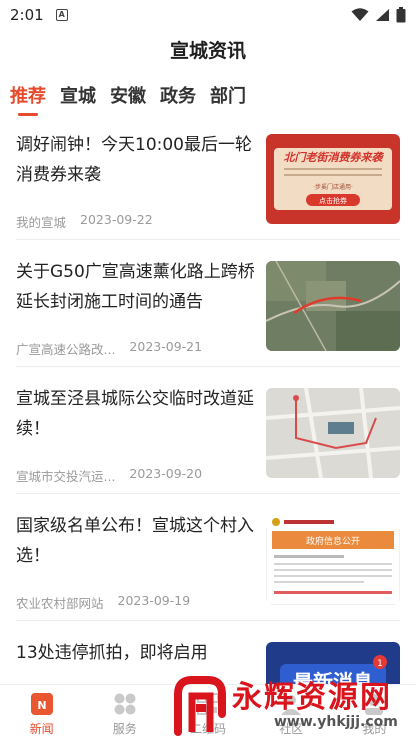 The image size is (416, 739). What do you see at coordinates (228, 99) in the screenshot?
I see `tab-departments: 部门` at bounding box center [228, 99].